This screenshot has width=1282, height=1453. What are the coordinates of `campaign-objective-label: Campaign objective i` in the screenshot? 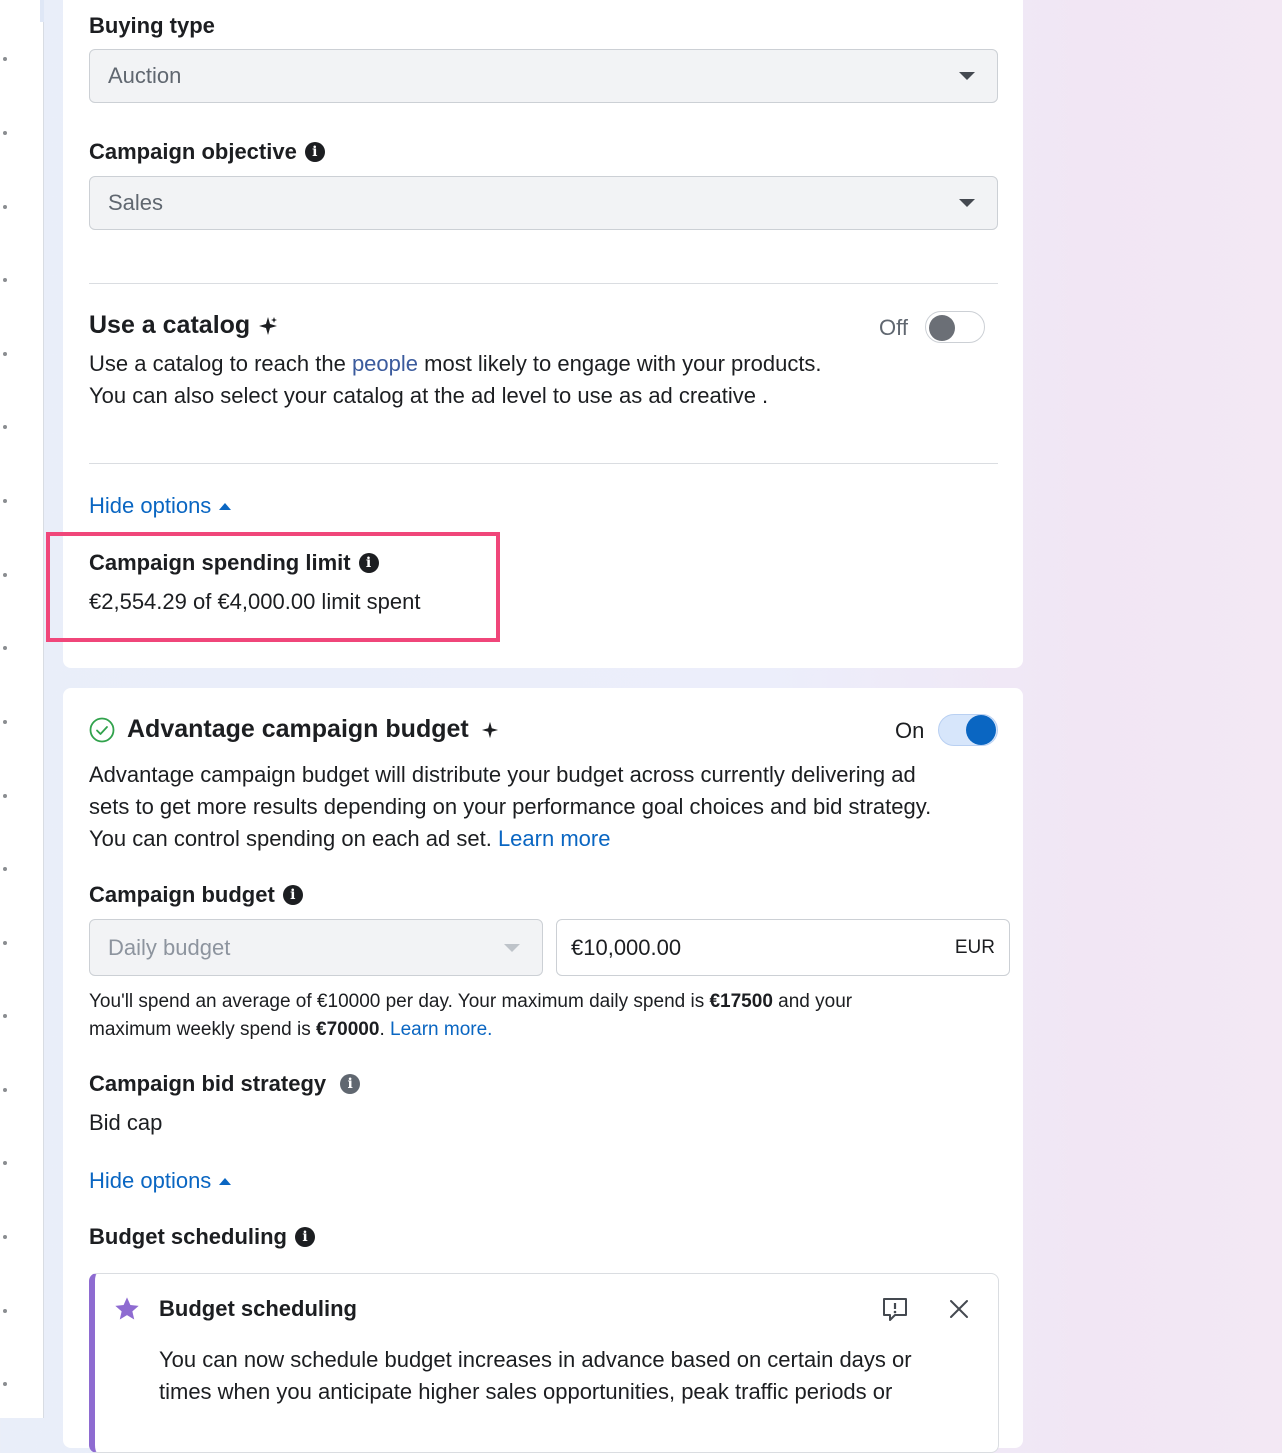 It's located at (207, 152).